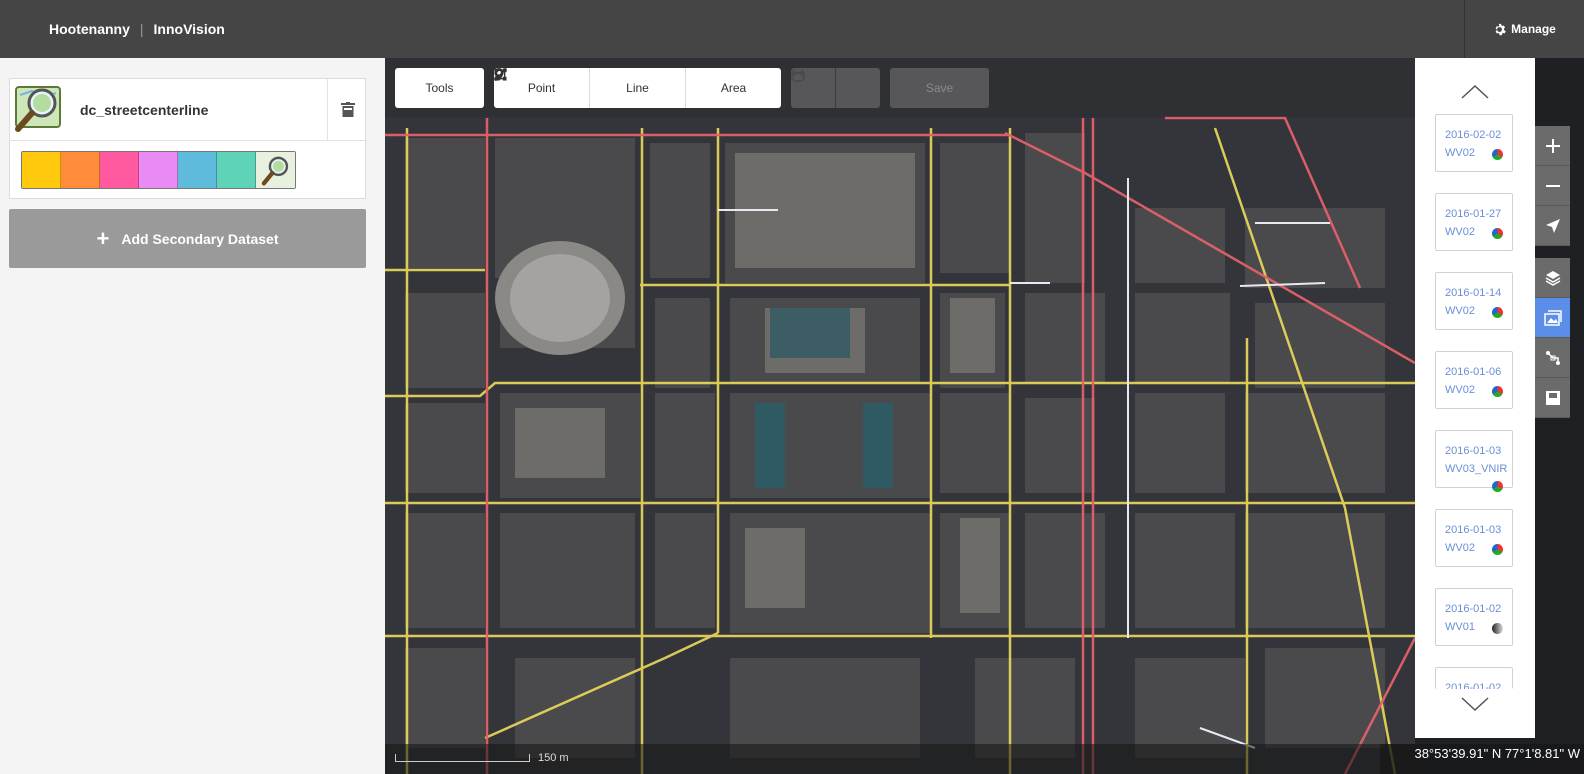  I want to click on map-controls, so click(1552, 272).